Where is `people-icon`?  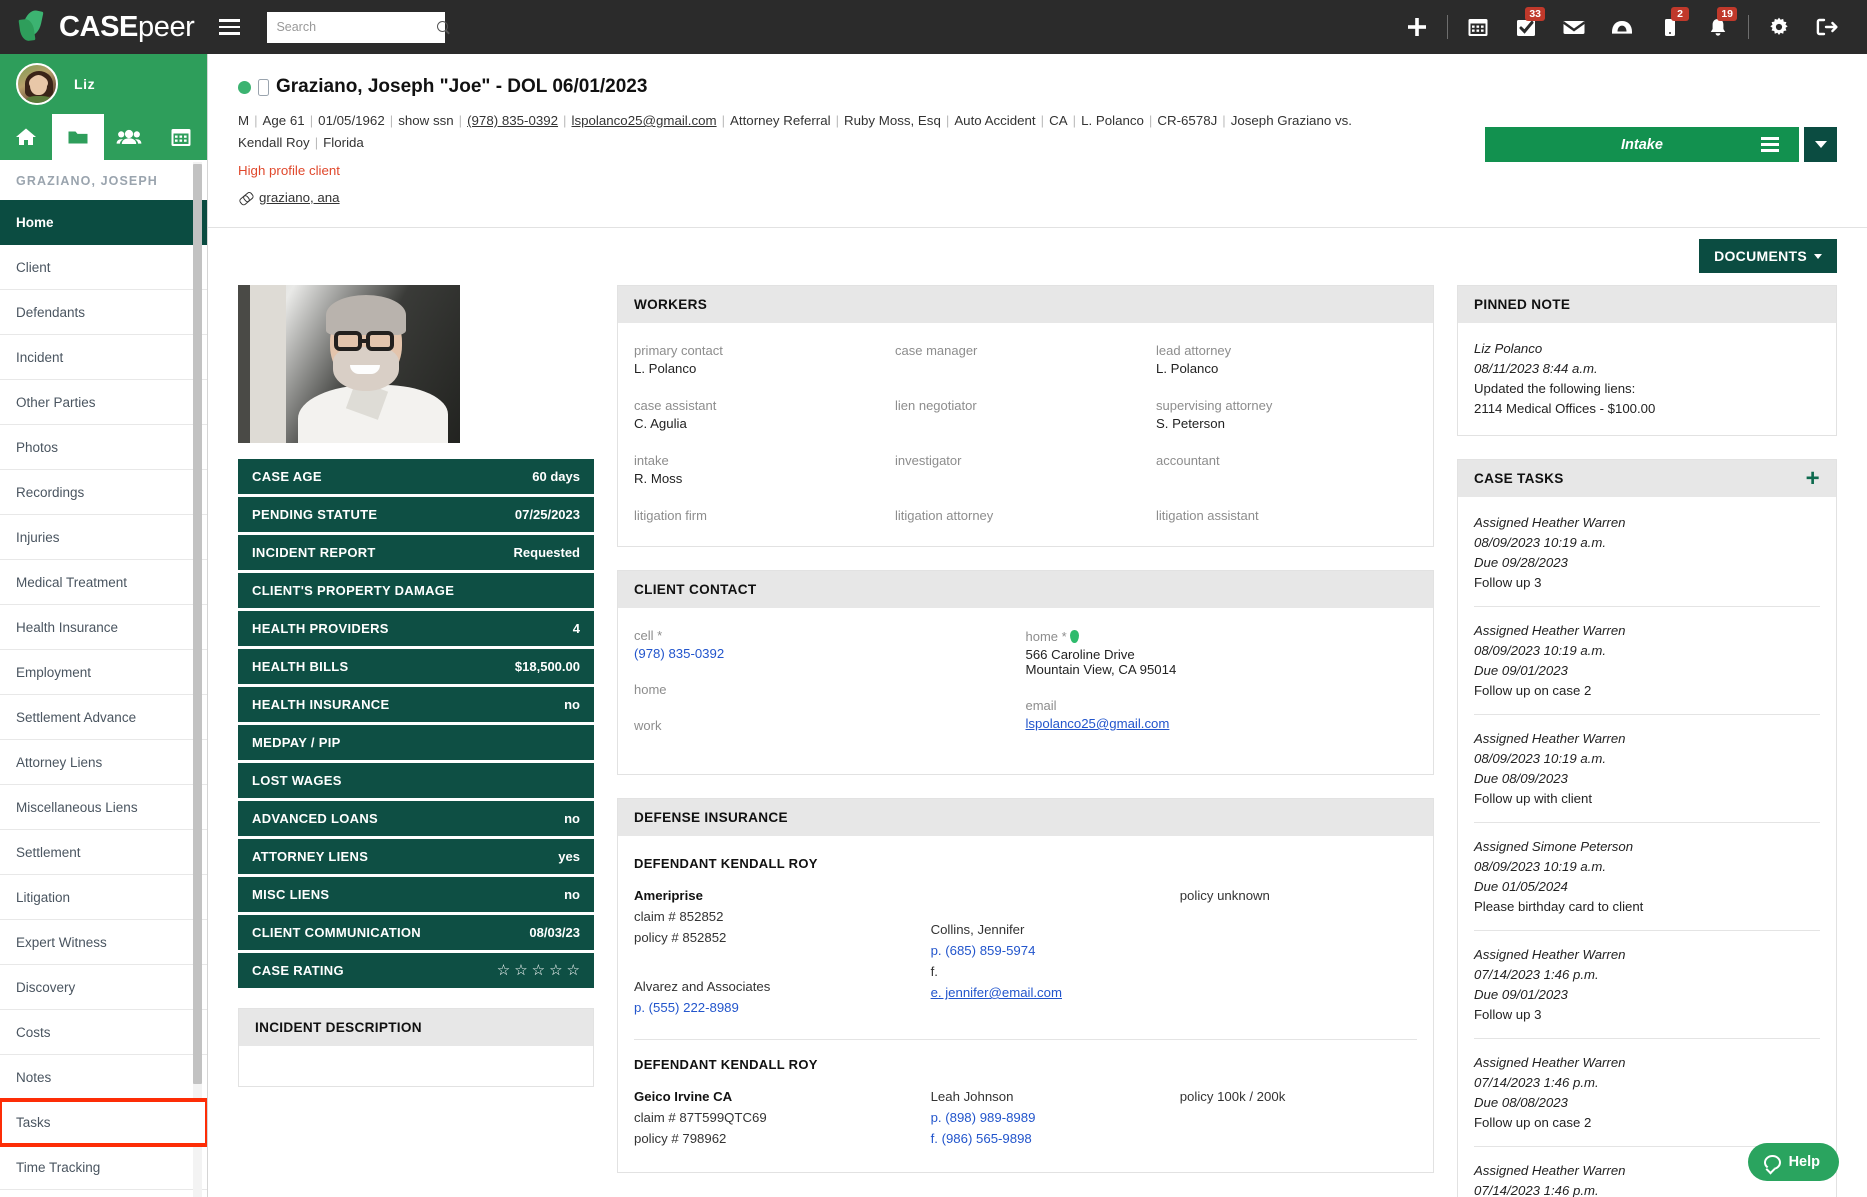 people-icon is located at coordinates (130, 137).